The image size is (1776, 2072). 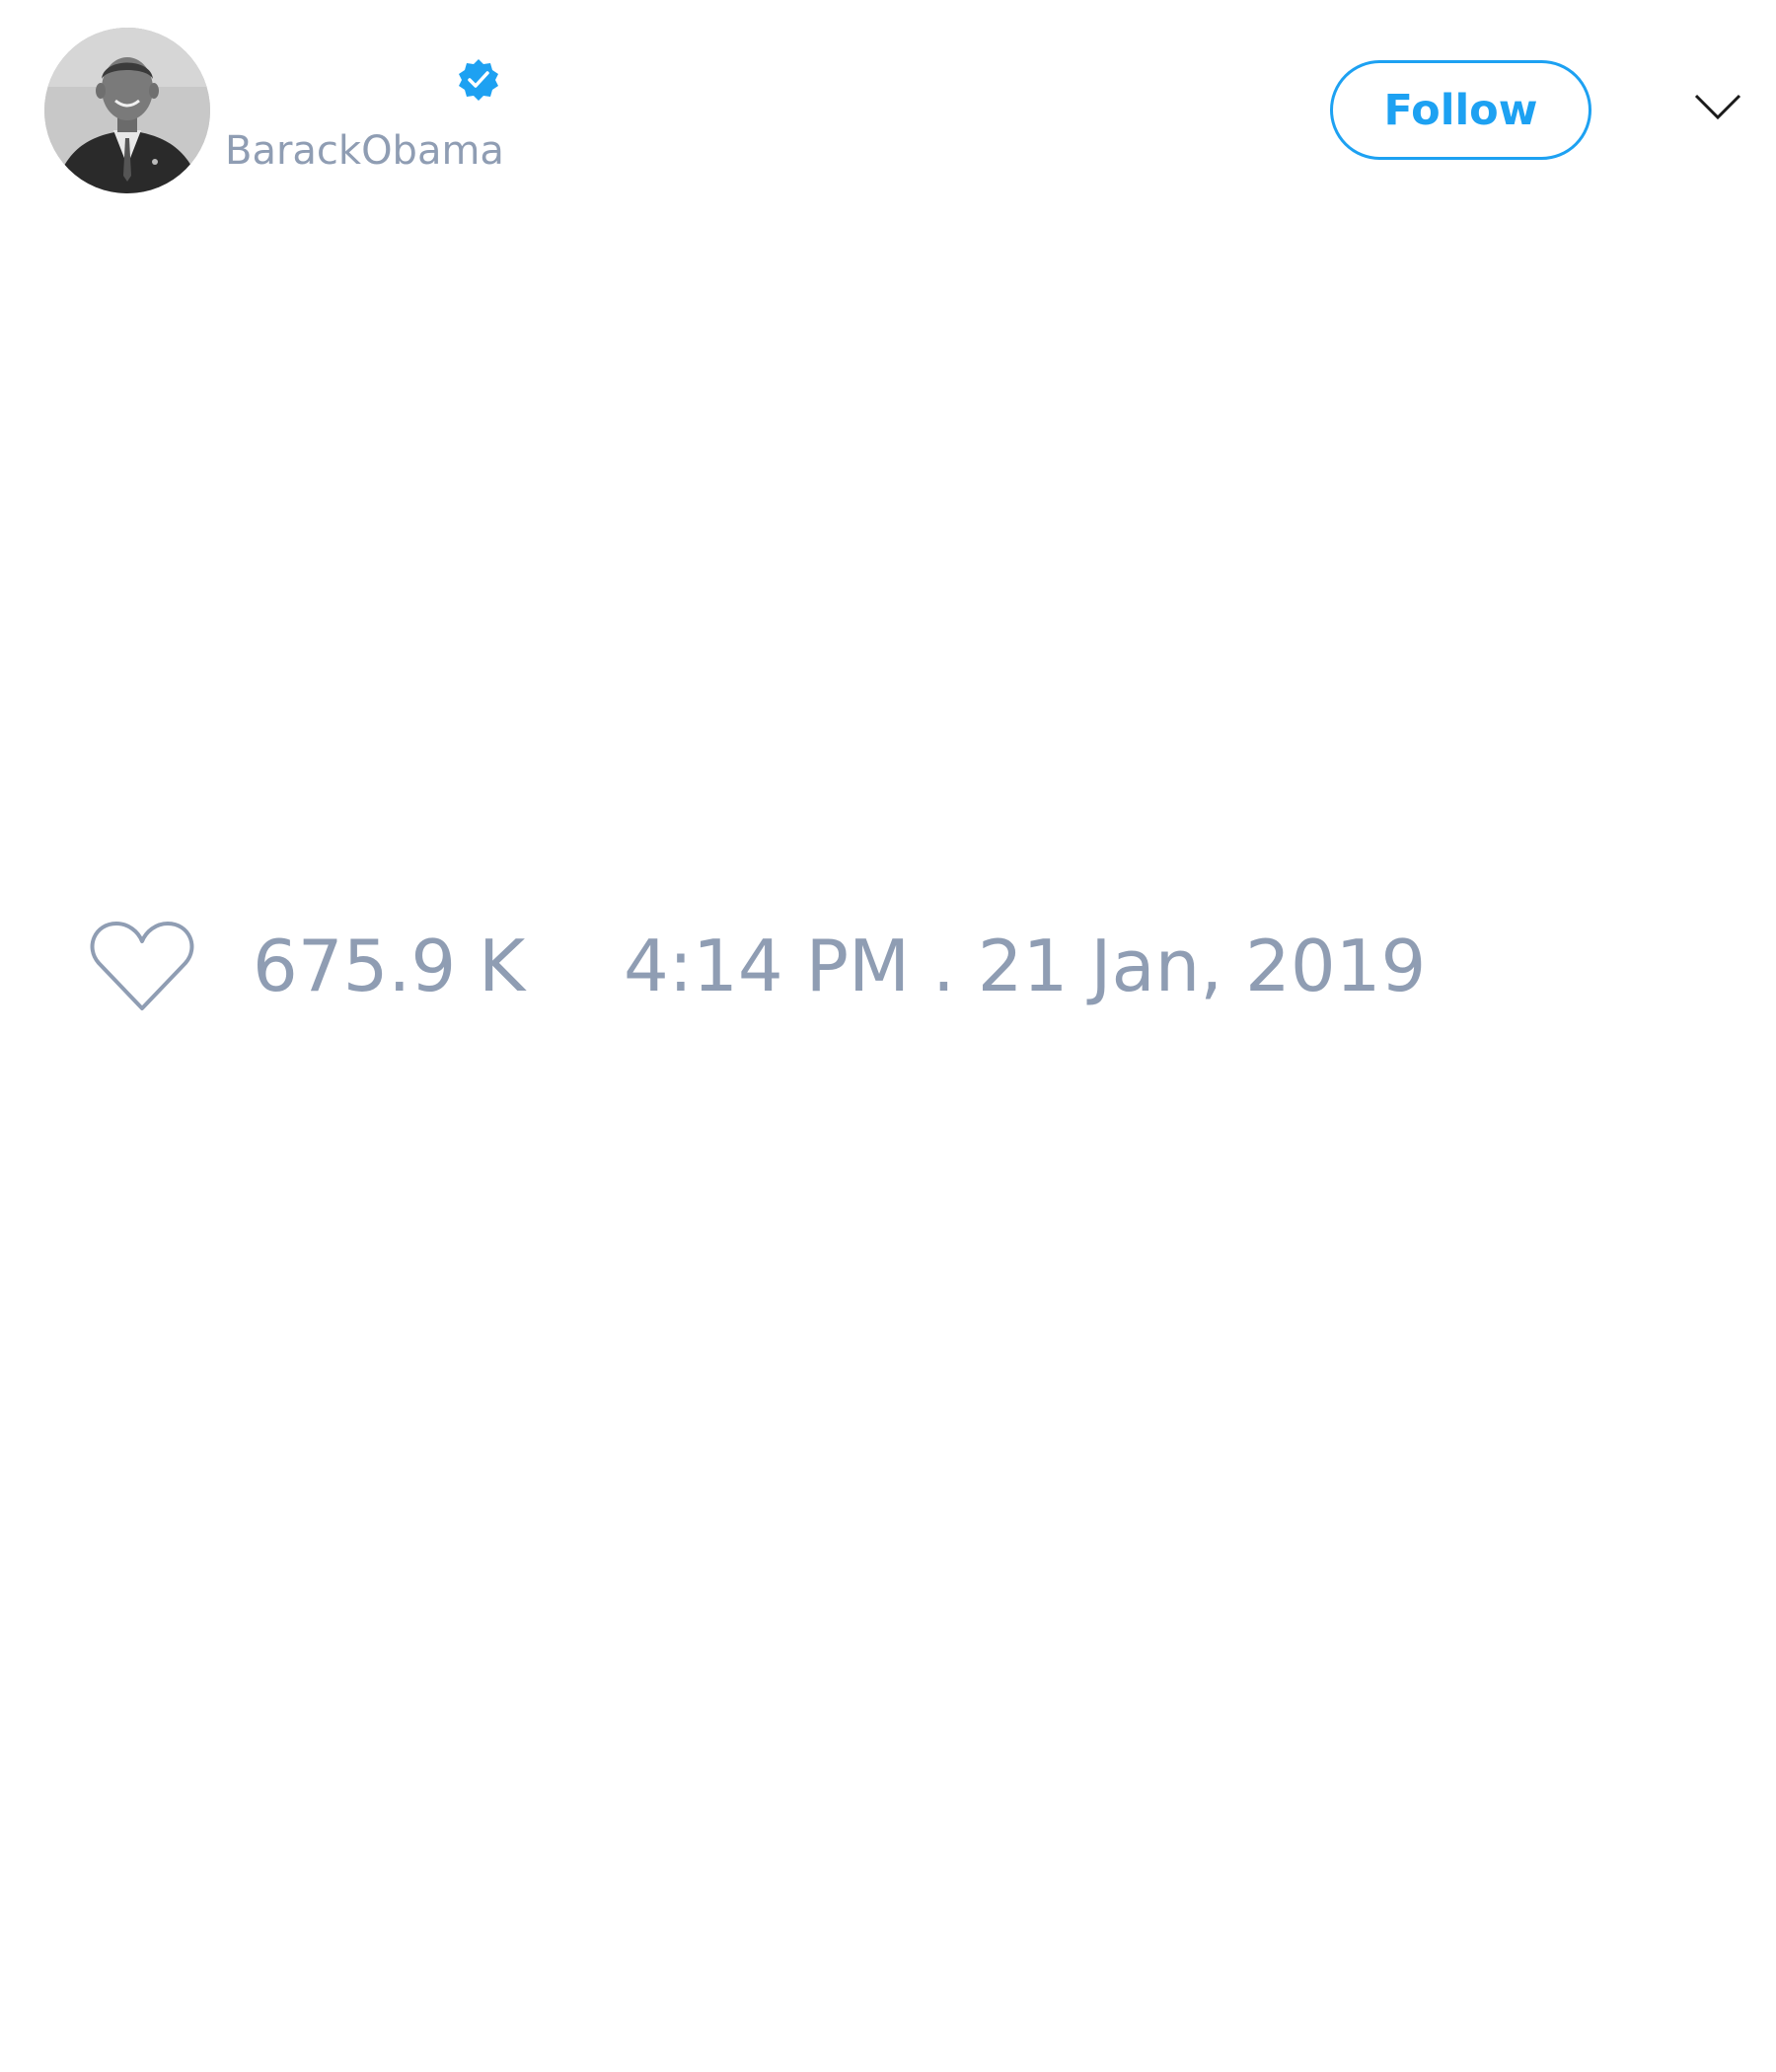 I want to click on verified-badge-icon, so click(x=479, y=80).